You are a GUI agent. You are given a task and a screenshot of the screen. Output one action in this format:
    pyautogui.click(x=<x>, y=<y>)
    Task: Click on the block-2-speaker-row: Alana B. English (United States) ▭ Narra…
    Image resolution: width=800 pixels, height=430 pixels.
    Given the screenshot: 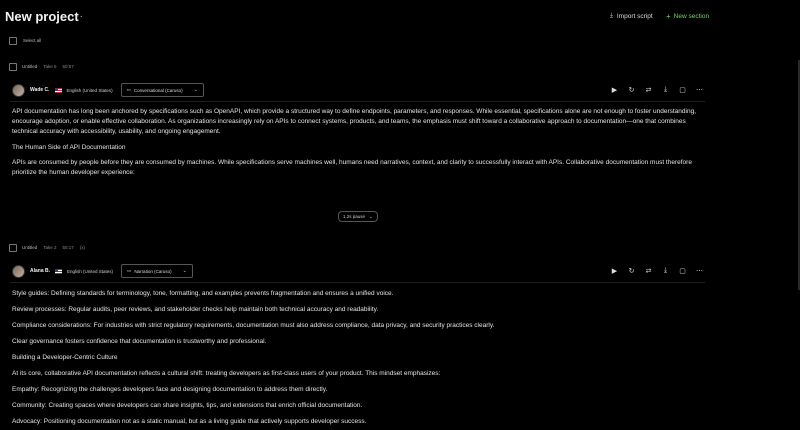 What is the action you would take?
    pyautogui.click(x=102, y=271)
    